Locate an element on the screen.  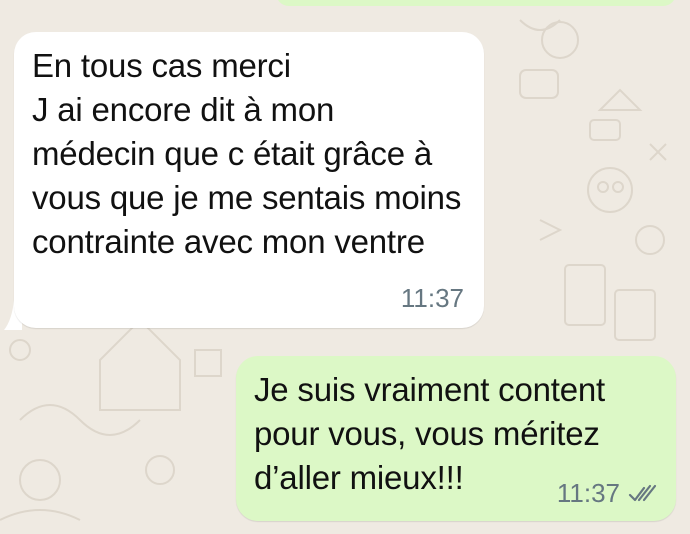
double-check-icon is located at coordinates (642, 492).